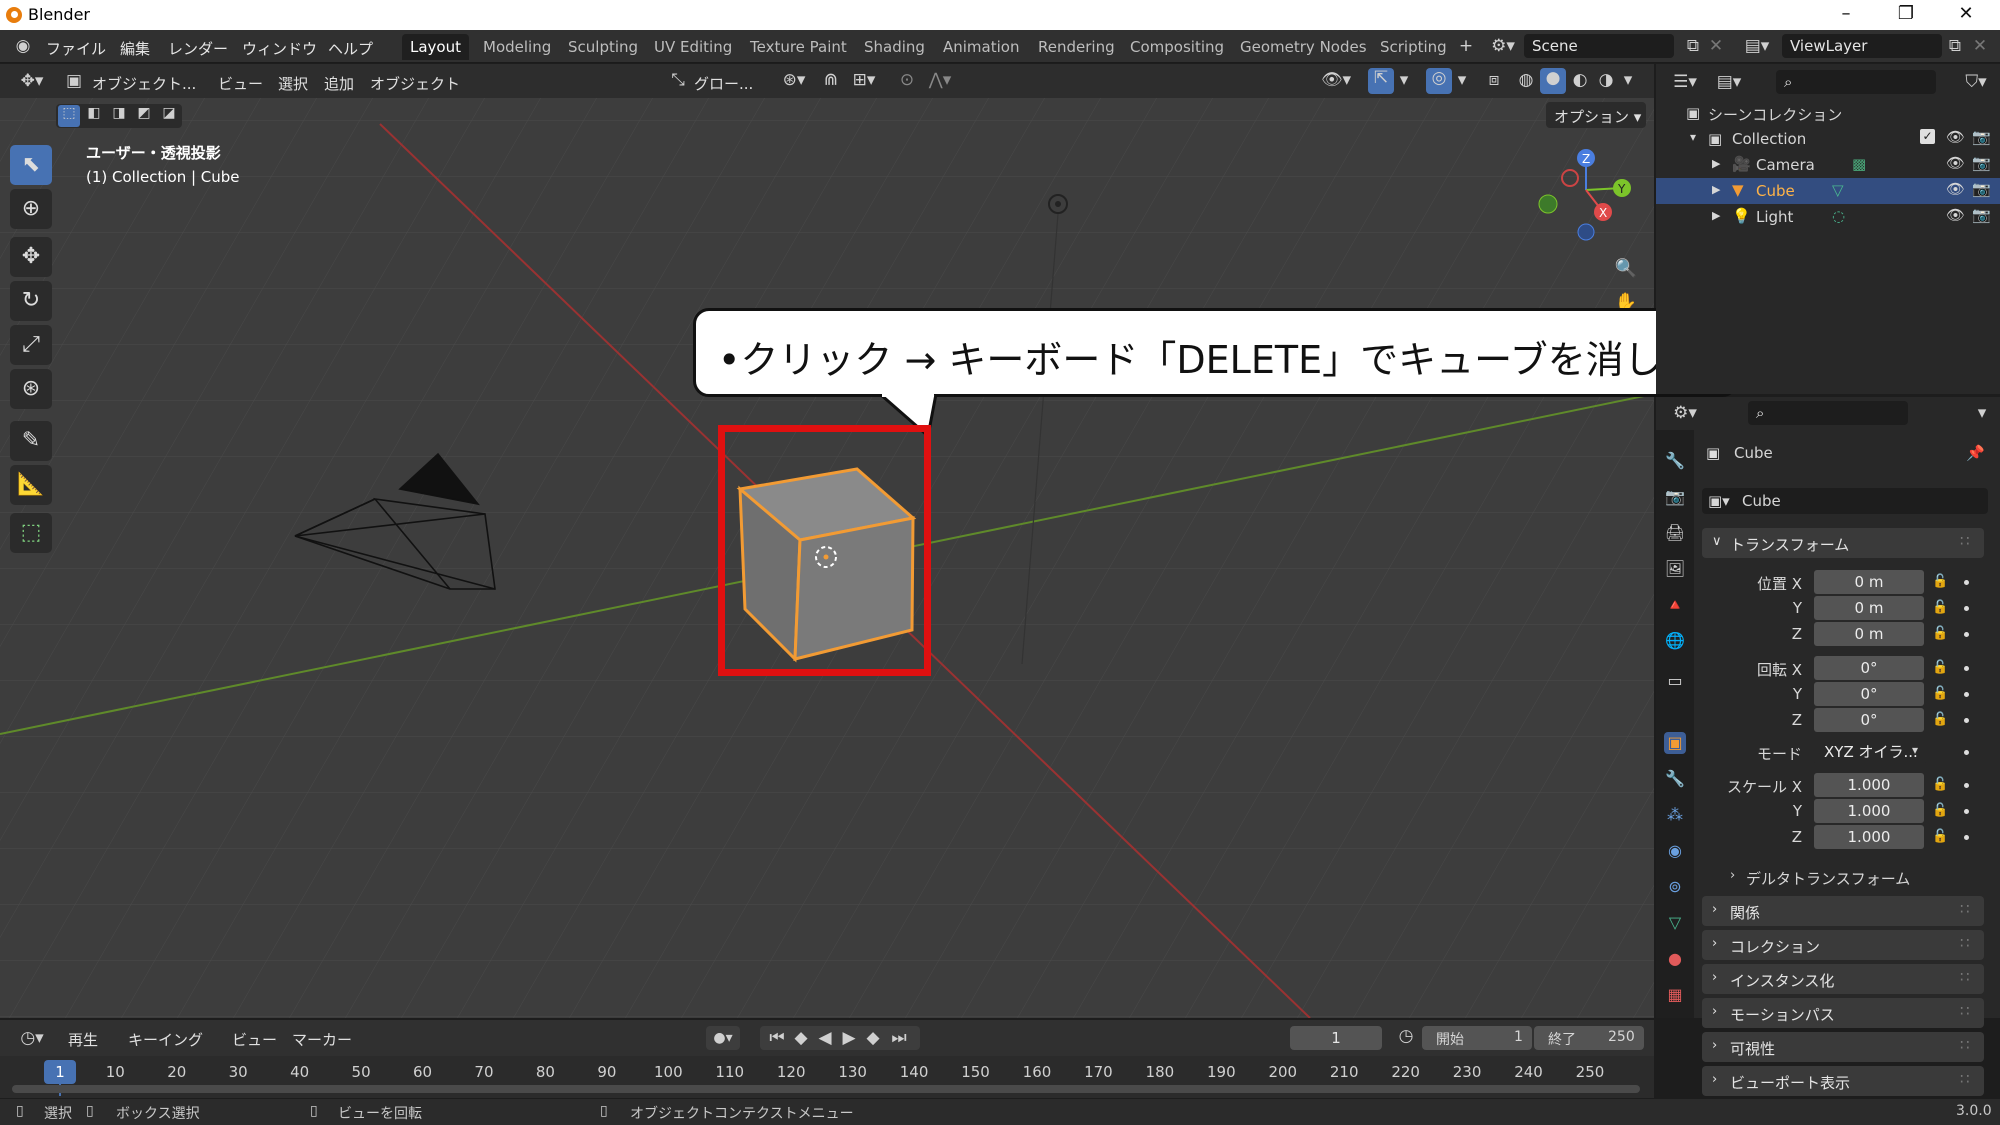 This screenshot has width=2000, height=1125. I want to click on editor-type-icon: ✥▾, so click(32, 81).